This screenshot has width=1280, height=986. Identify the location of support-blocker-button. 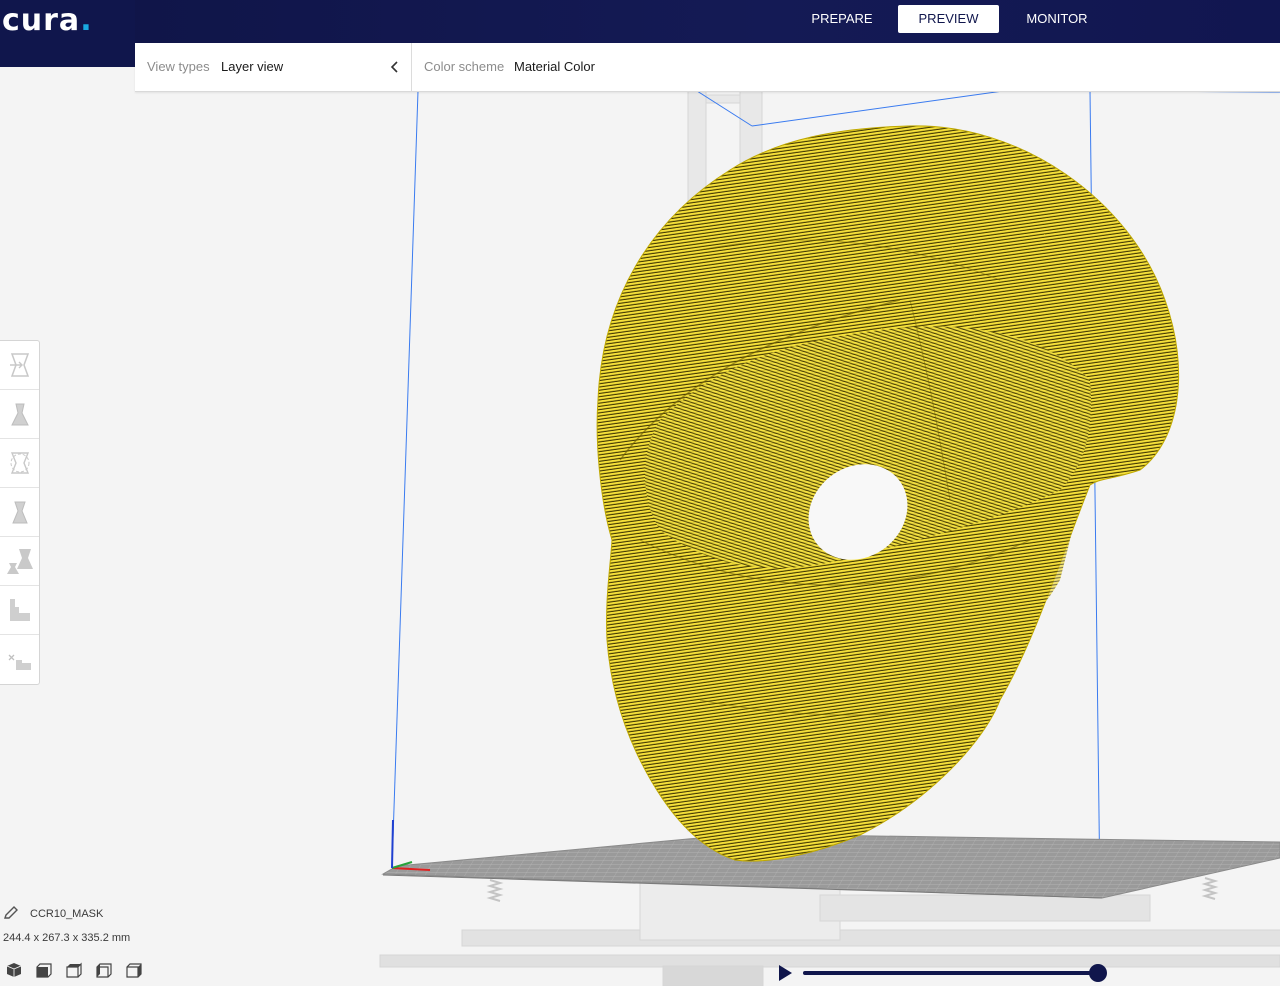
(19, 610).